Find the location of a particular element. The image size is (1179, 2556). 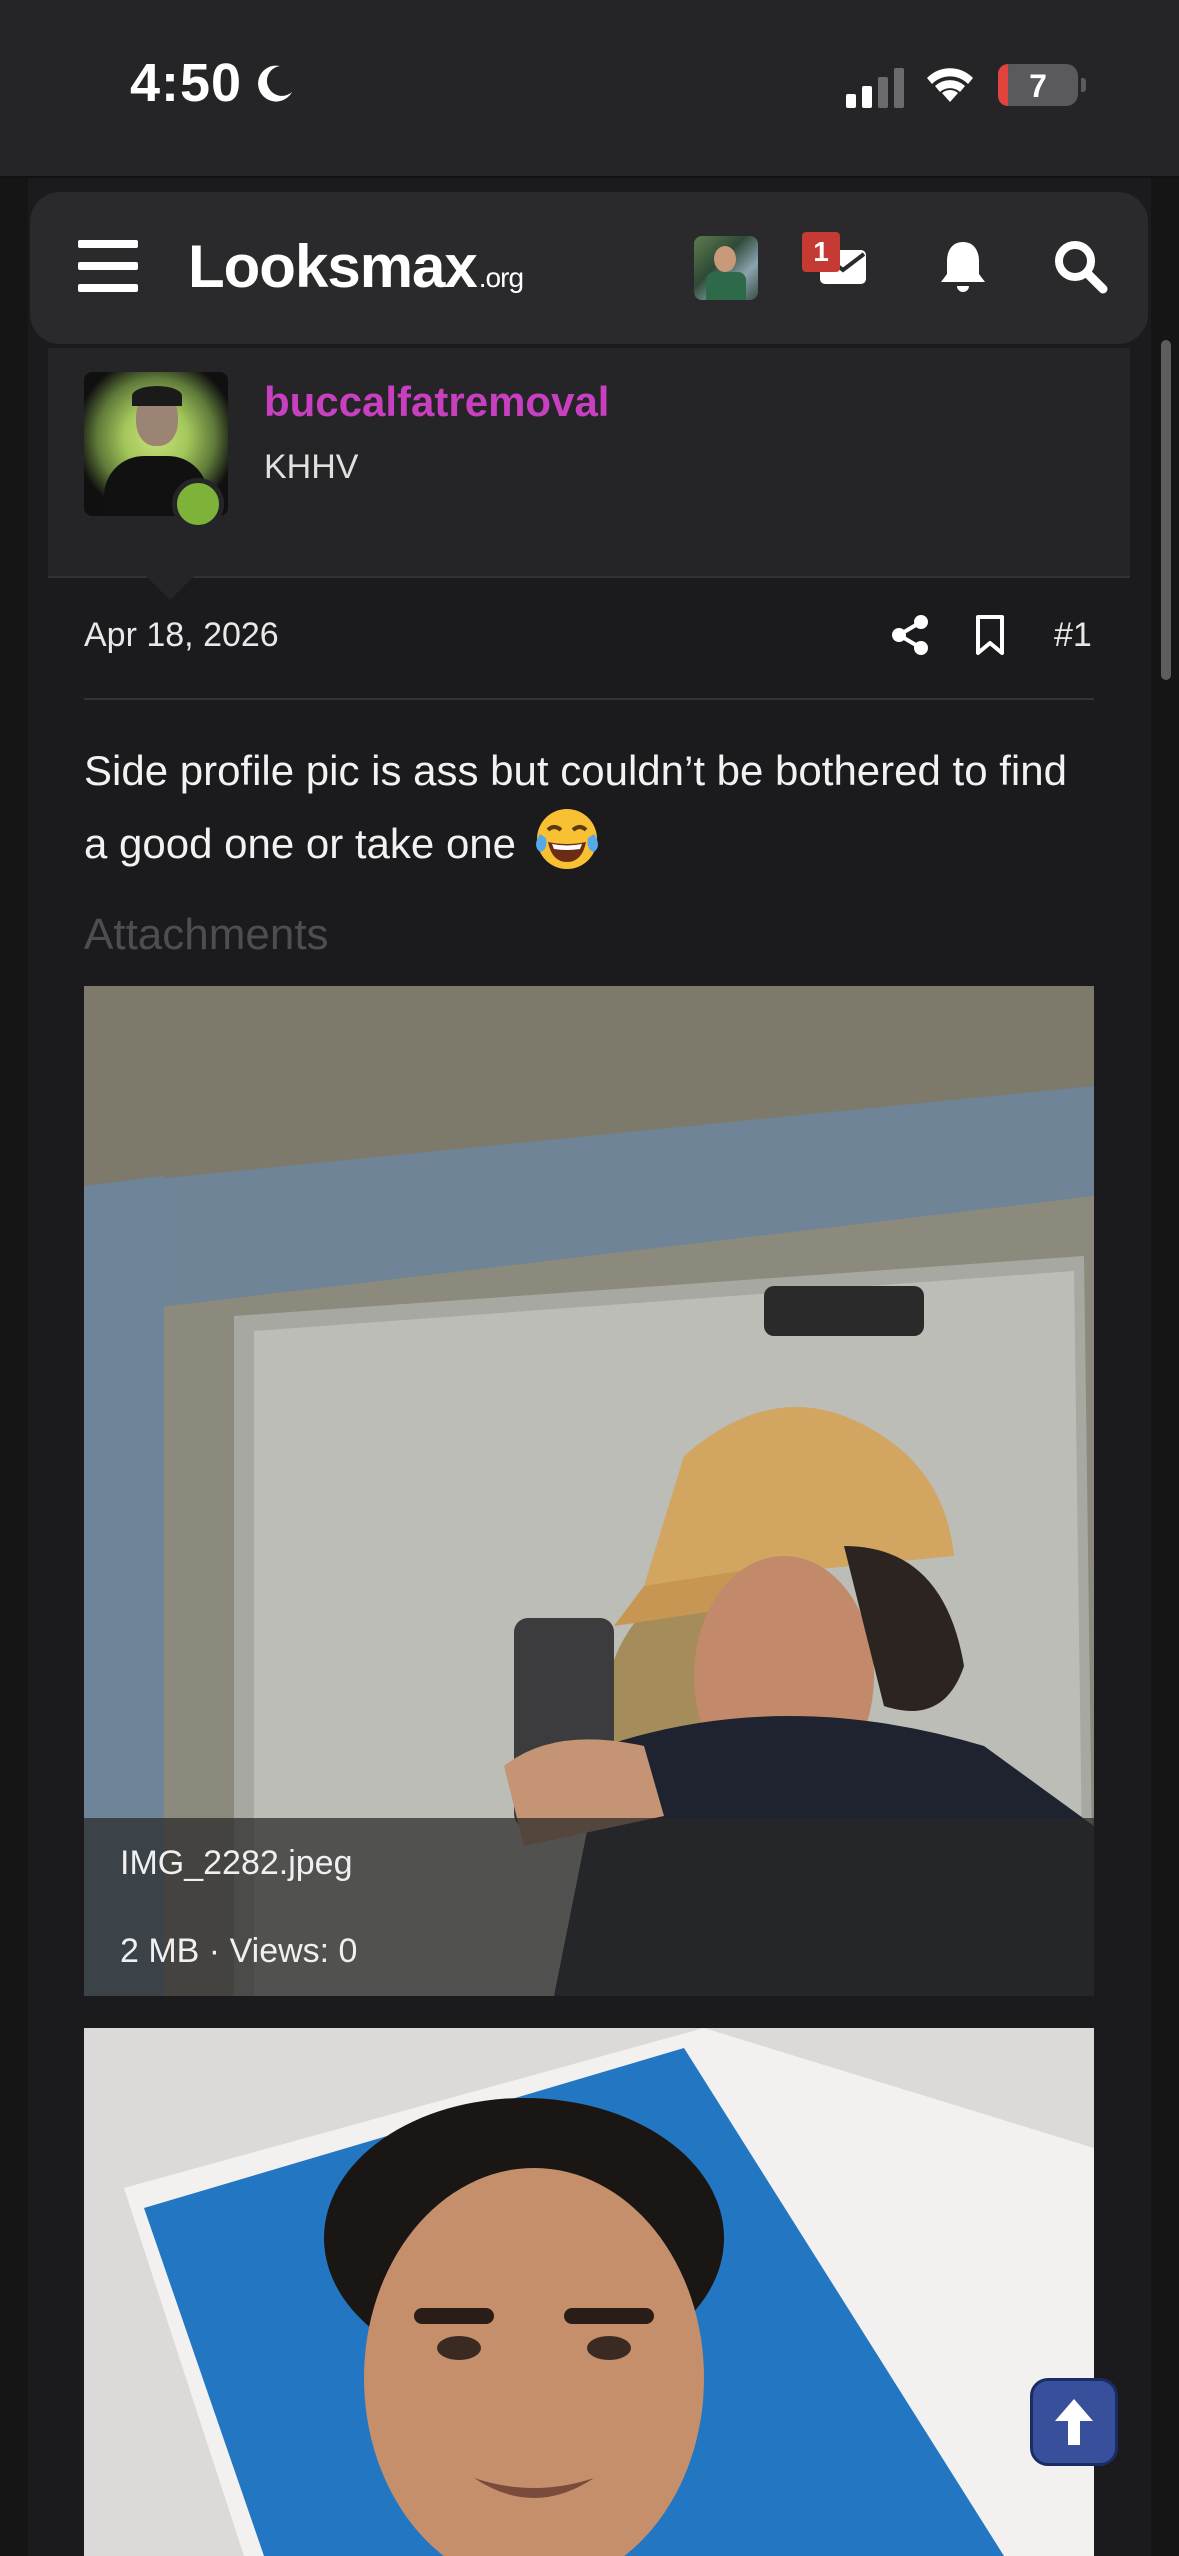

scrollbar is located at coordinates (1166, 510).